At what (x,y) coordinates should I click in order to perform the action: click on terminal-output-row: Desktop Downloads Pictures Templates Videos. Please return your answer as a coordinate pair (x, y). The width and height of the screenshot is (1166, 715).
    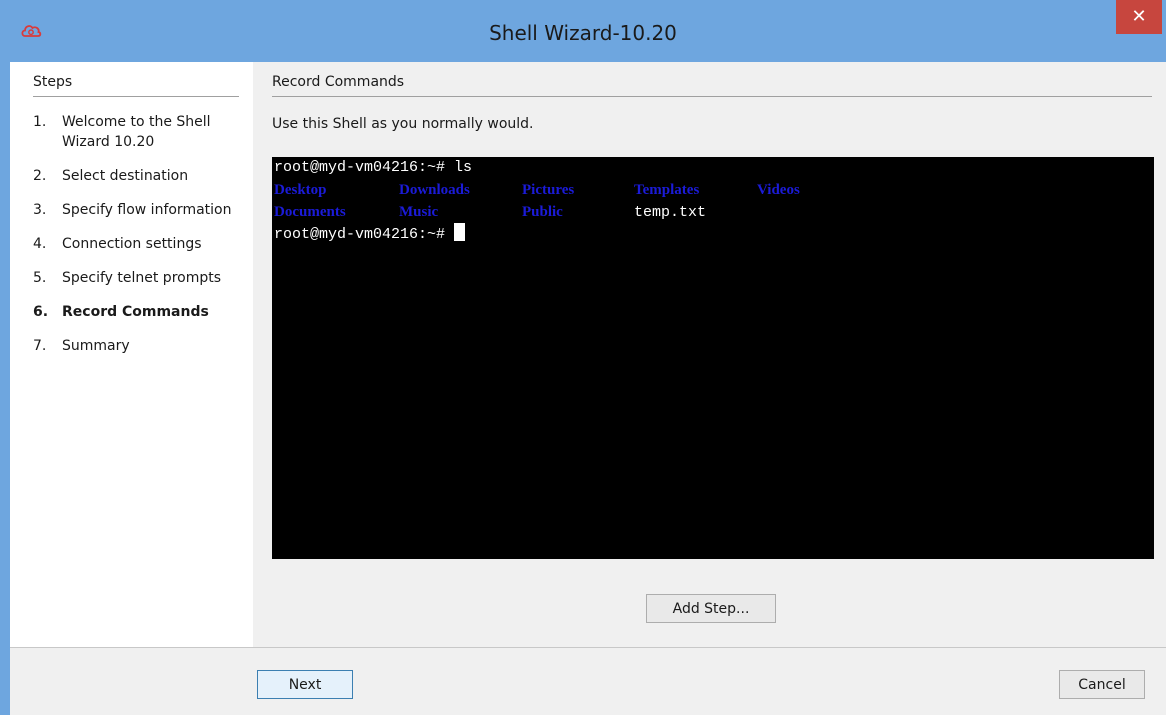
    Looking at the image, I should click on (713, 190).